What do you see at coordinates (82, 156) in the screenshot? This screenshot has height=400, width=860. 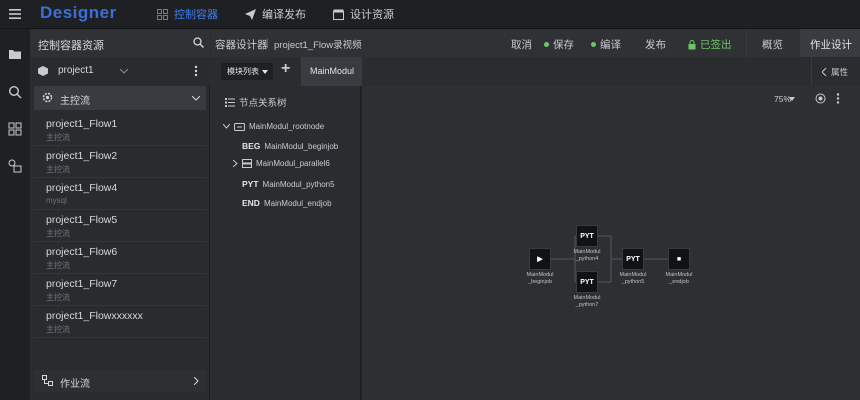 I see `flow-name: project1_Flow2` at bounding box center [82, 156].